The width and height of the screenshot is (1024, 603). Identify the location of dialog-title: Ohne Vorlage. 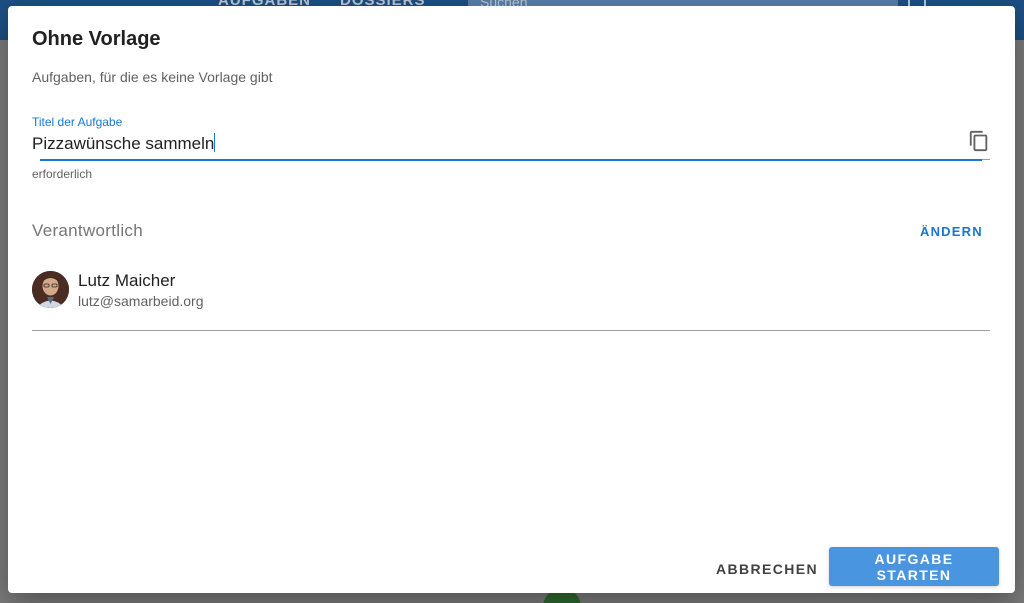
(96, 39).